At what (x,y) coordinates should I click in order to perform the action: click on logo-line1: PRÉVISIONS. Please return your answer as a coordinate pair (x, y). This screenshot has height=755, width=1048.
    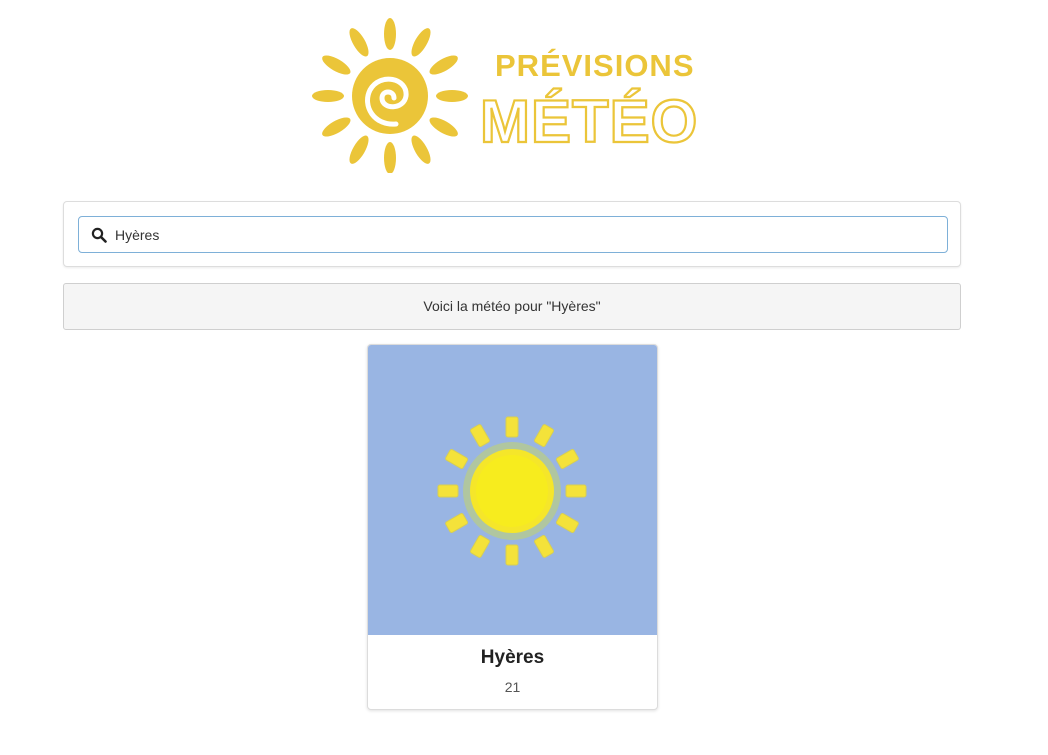
    Looking at the image, I should click on (595, 65).